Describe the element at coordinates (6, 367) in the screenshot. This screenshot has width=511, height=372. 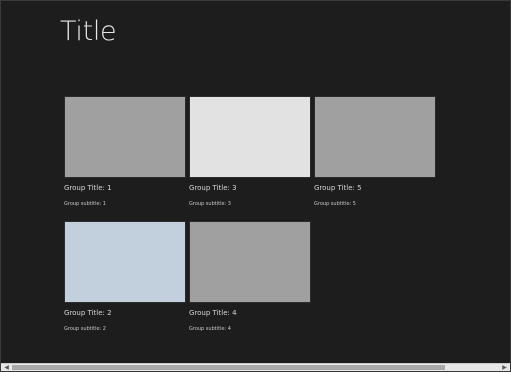
I see `chevron-left-icon: ◀` at that location.